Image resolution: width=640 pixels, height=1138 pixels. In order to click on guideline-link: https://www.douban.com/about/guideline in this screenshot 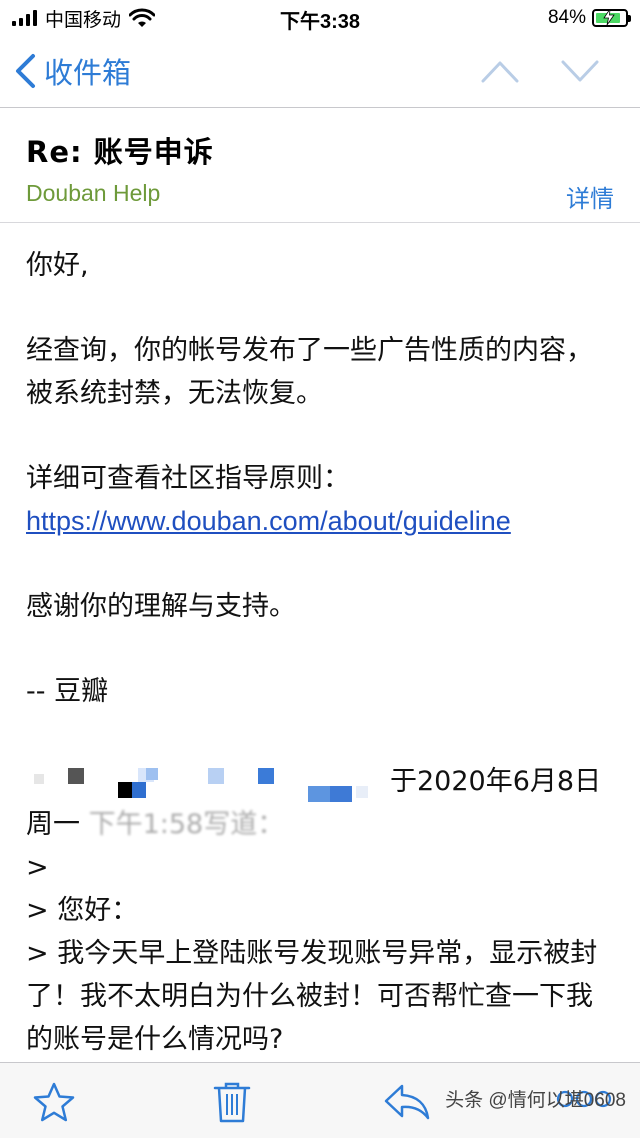, I will do `click(268, 521)`.